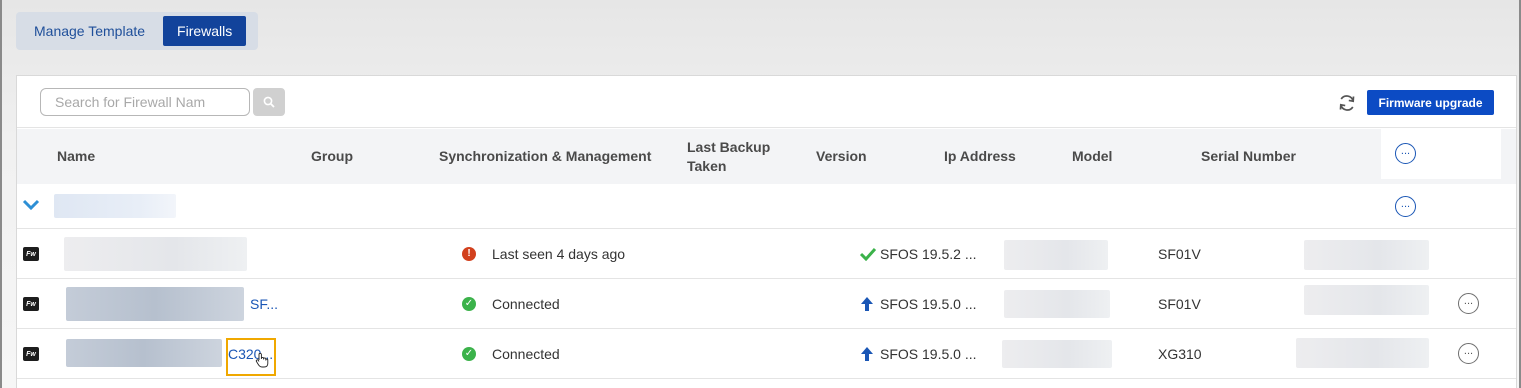 The height and width of the screenshot is (388, 1521). I want to click on toolbar: Firmware upgrade, so click(766, 102).